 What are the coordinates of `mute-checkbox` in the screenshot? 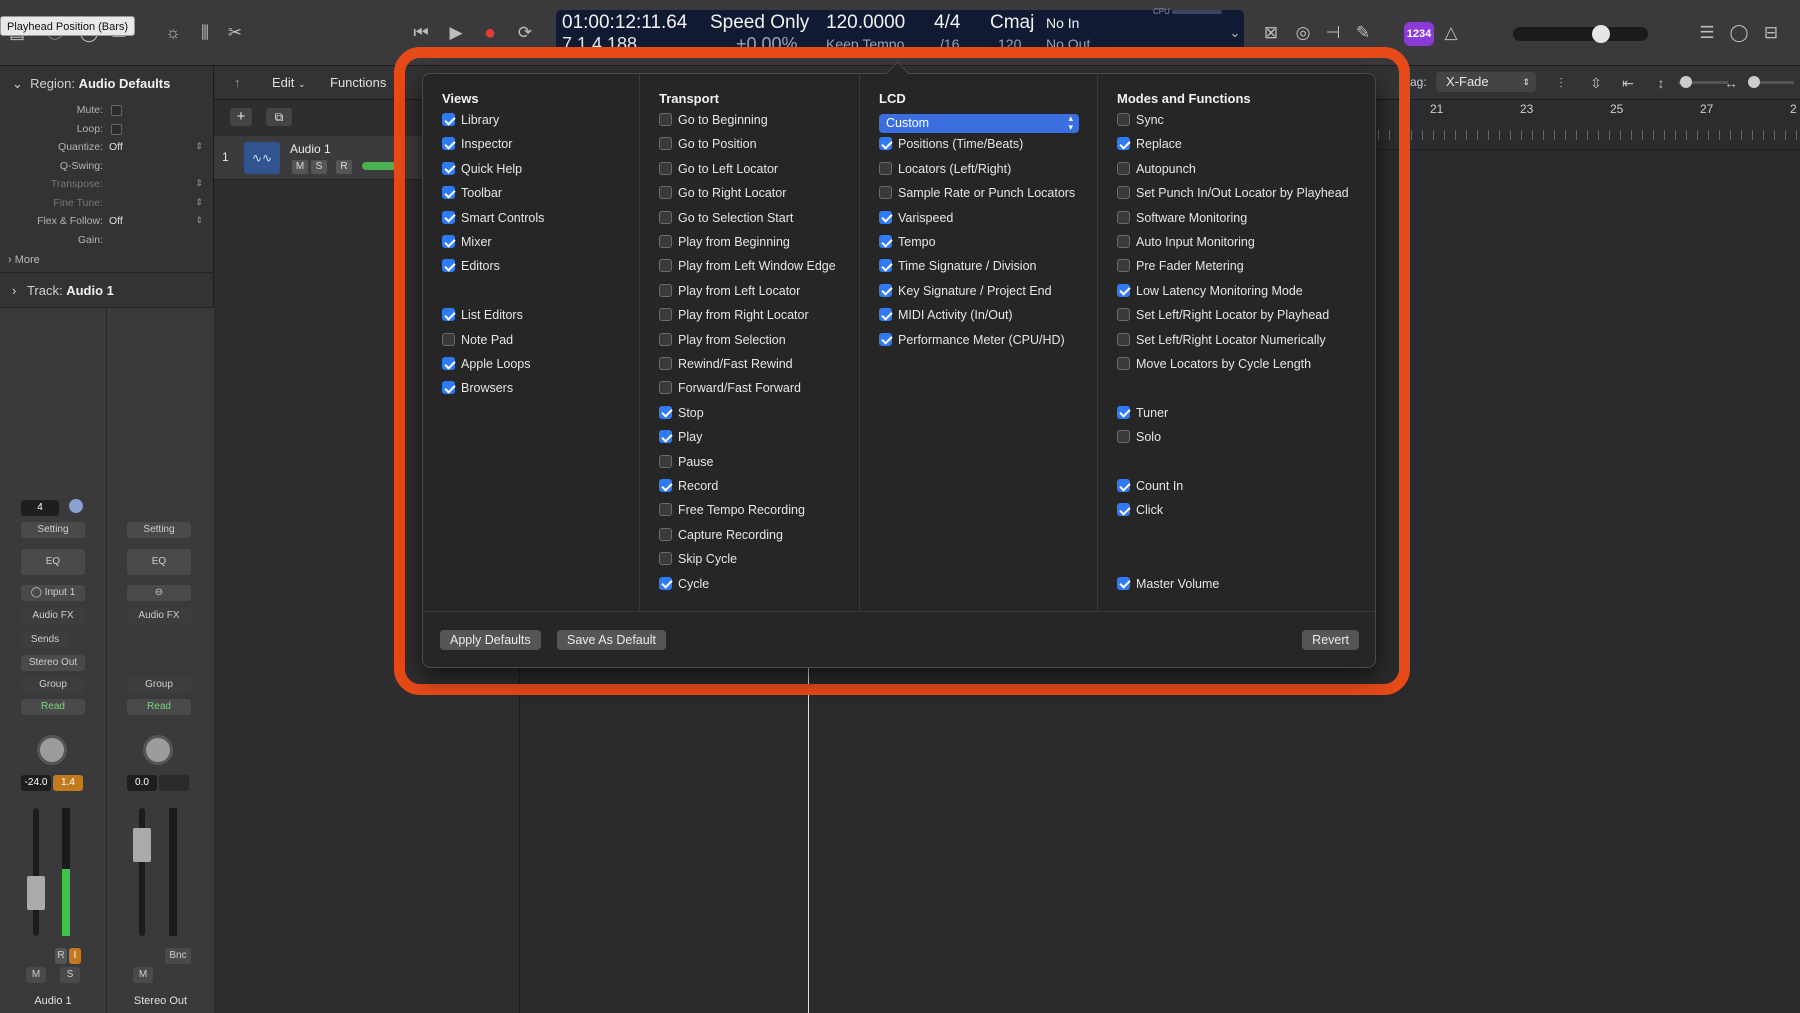 It's located at (116, 110).